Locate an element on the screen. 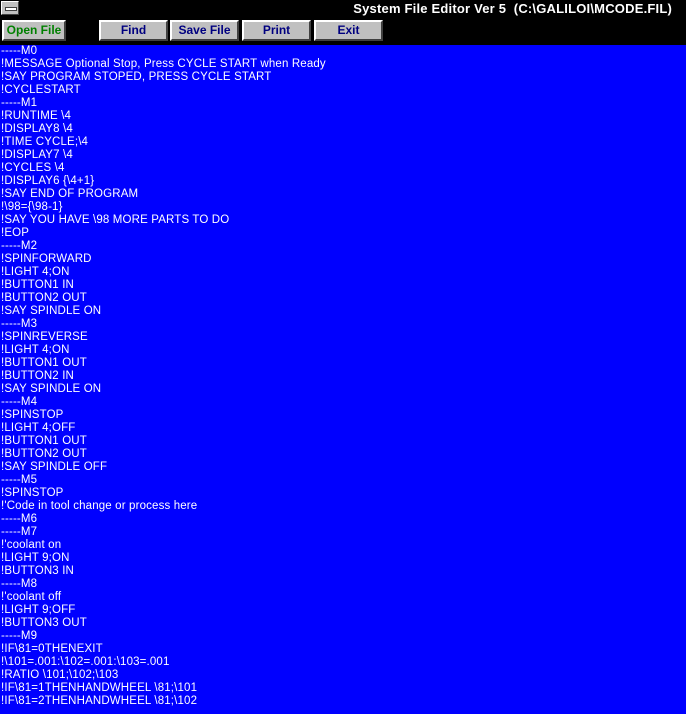 This screenshot has height=714, width=686. editor-line: !IF\81=2THENHANDWHEEL \81;\102 is located at coordinates (99, 701).